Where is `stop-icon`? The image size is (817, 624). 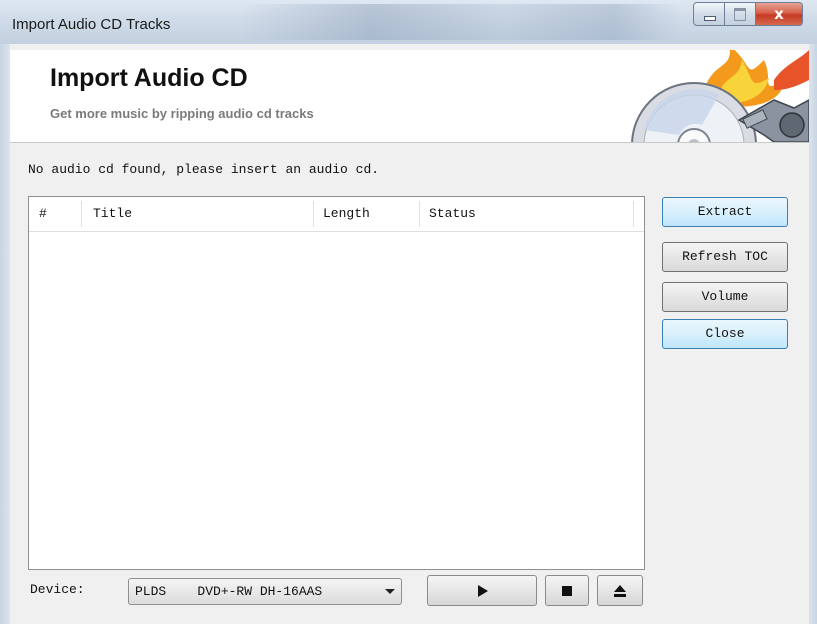
stop-icon is located at coordinates (567, 590).